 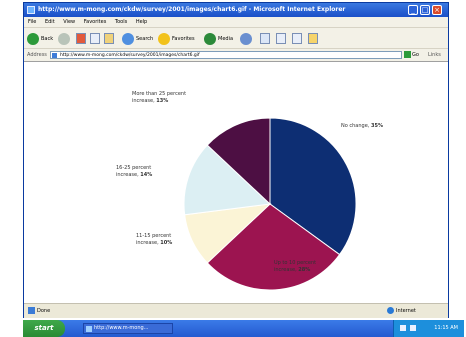 What do you see at coordinates (210, 38) in the screenshot?
I see `media-icon` at bounding box center [210, 38].